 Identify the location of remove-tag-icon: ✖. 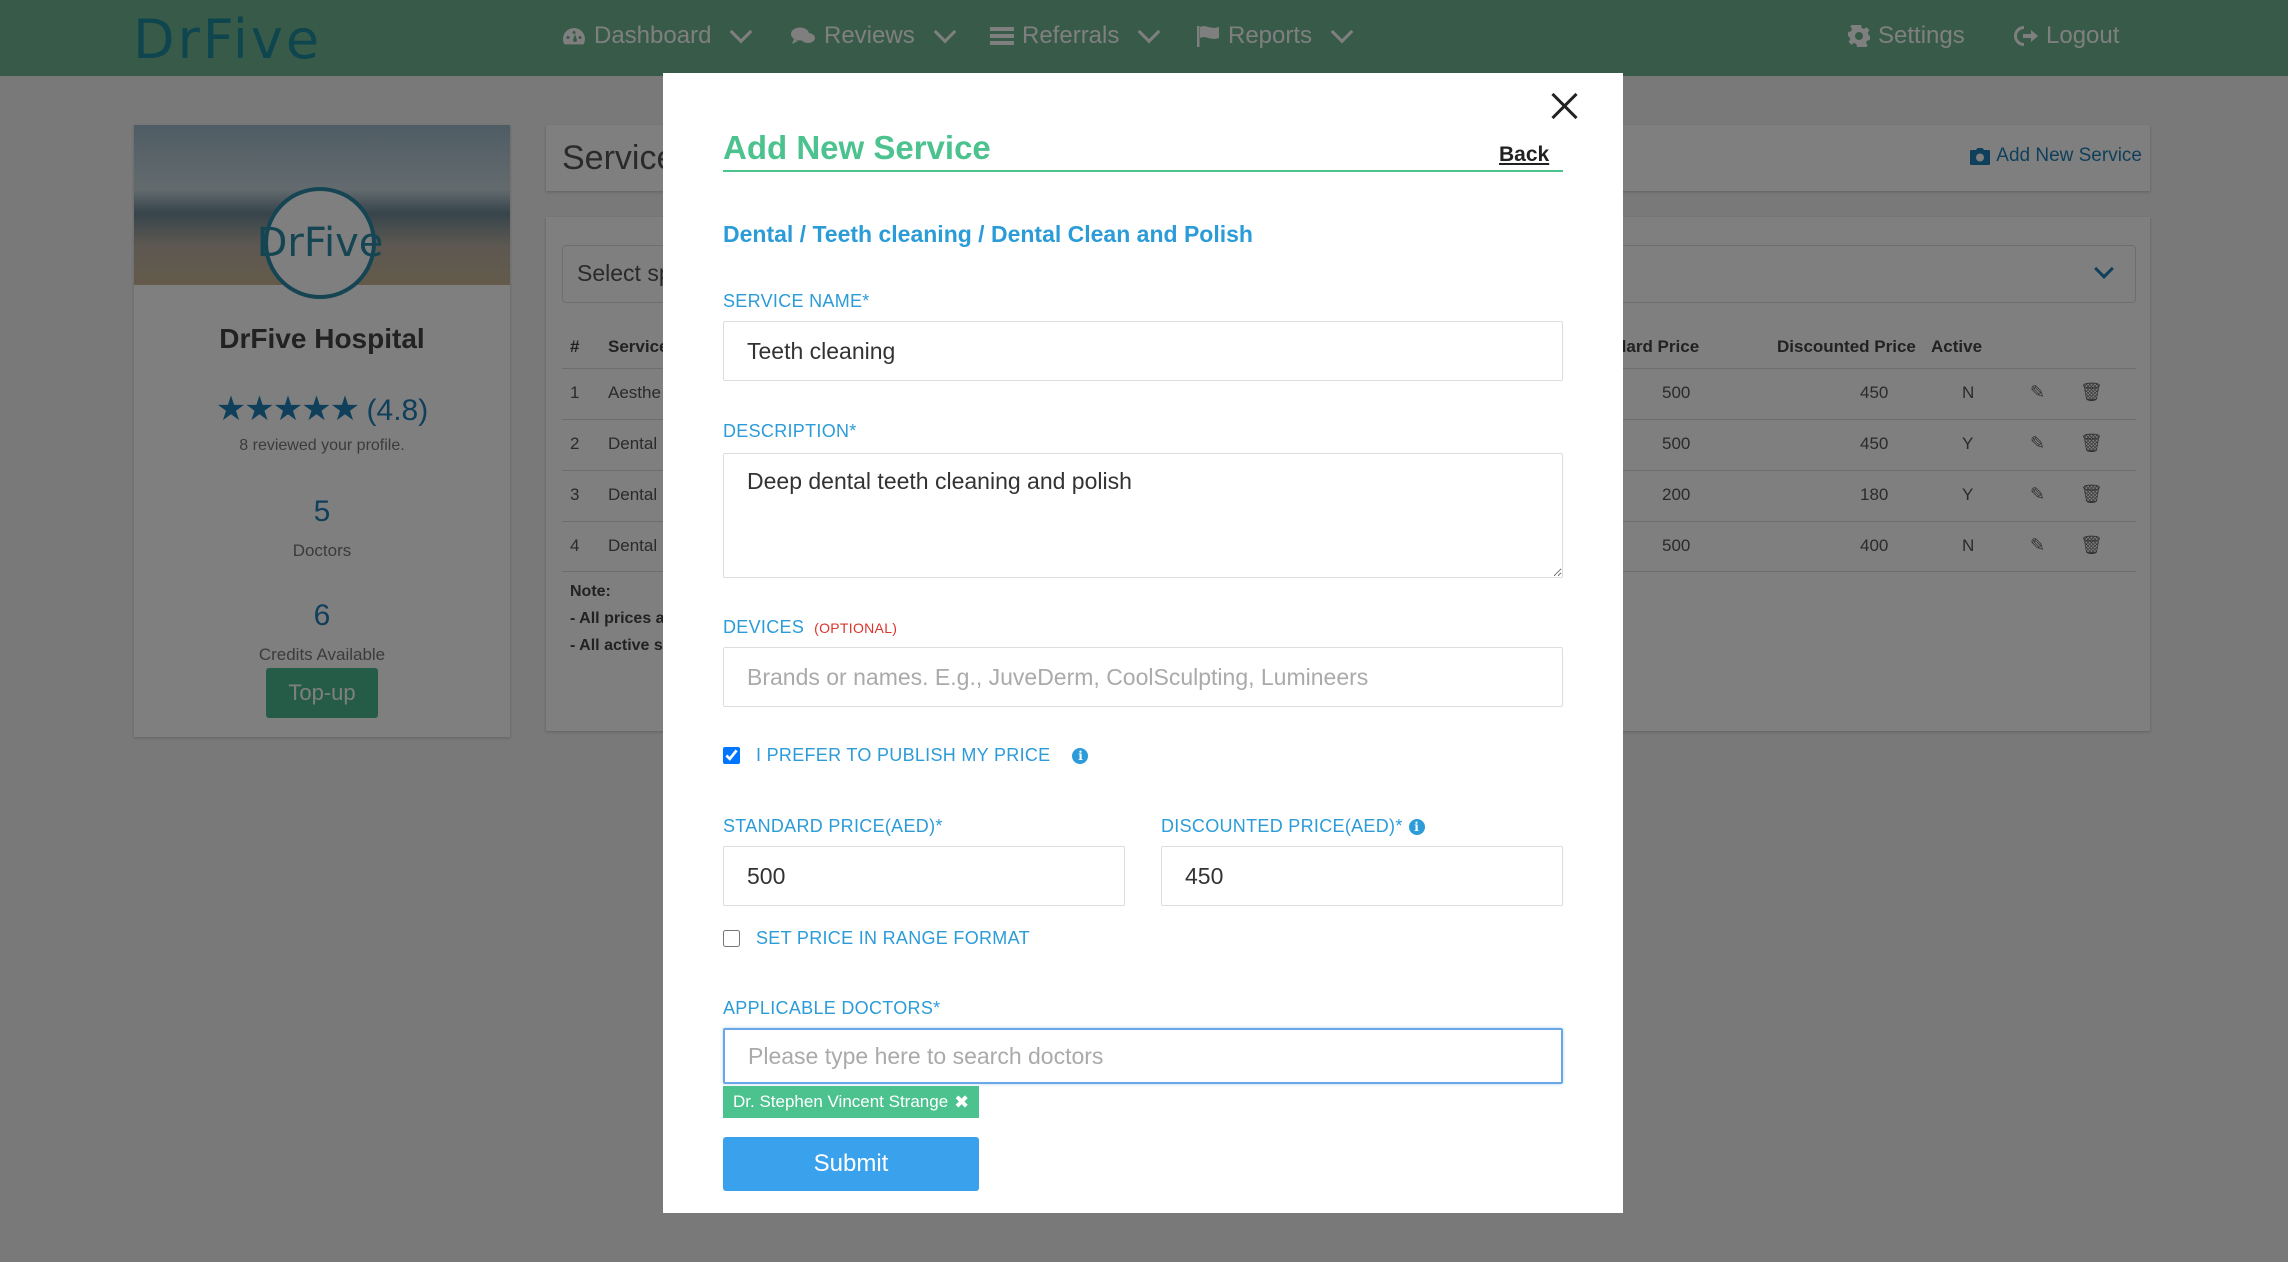
(961, 1102).